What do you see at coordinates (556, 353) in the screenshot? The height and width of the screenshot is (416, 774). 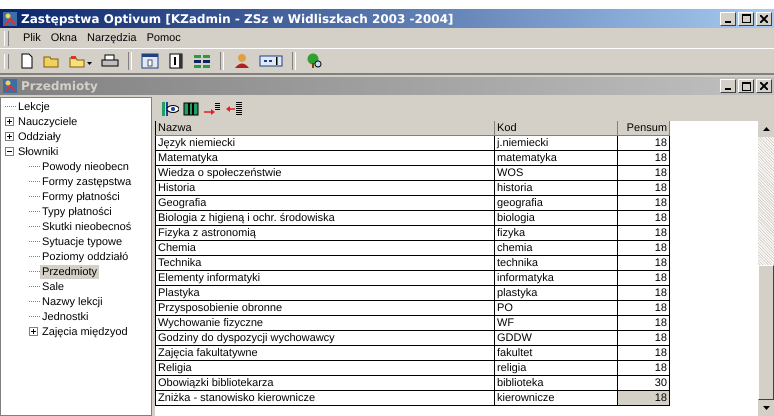 I see `table-cell: fakultet` at bounding box center [556, 353].